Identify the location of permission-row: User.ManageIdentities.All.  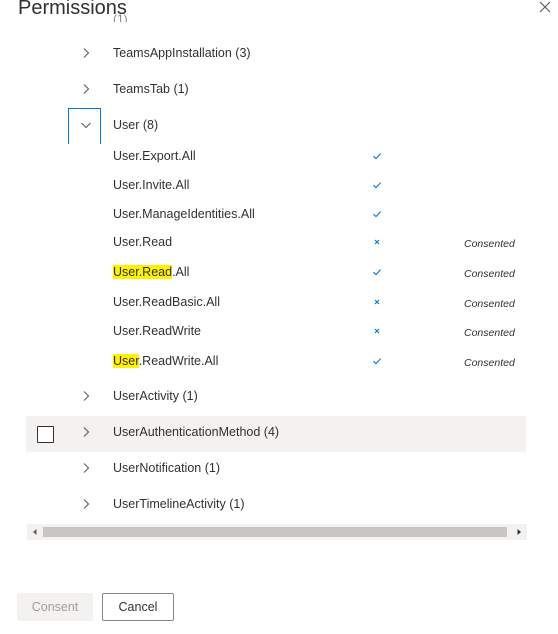
(279, 215).